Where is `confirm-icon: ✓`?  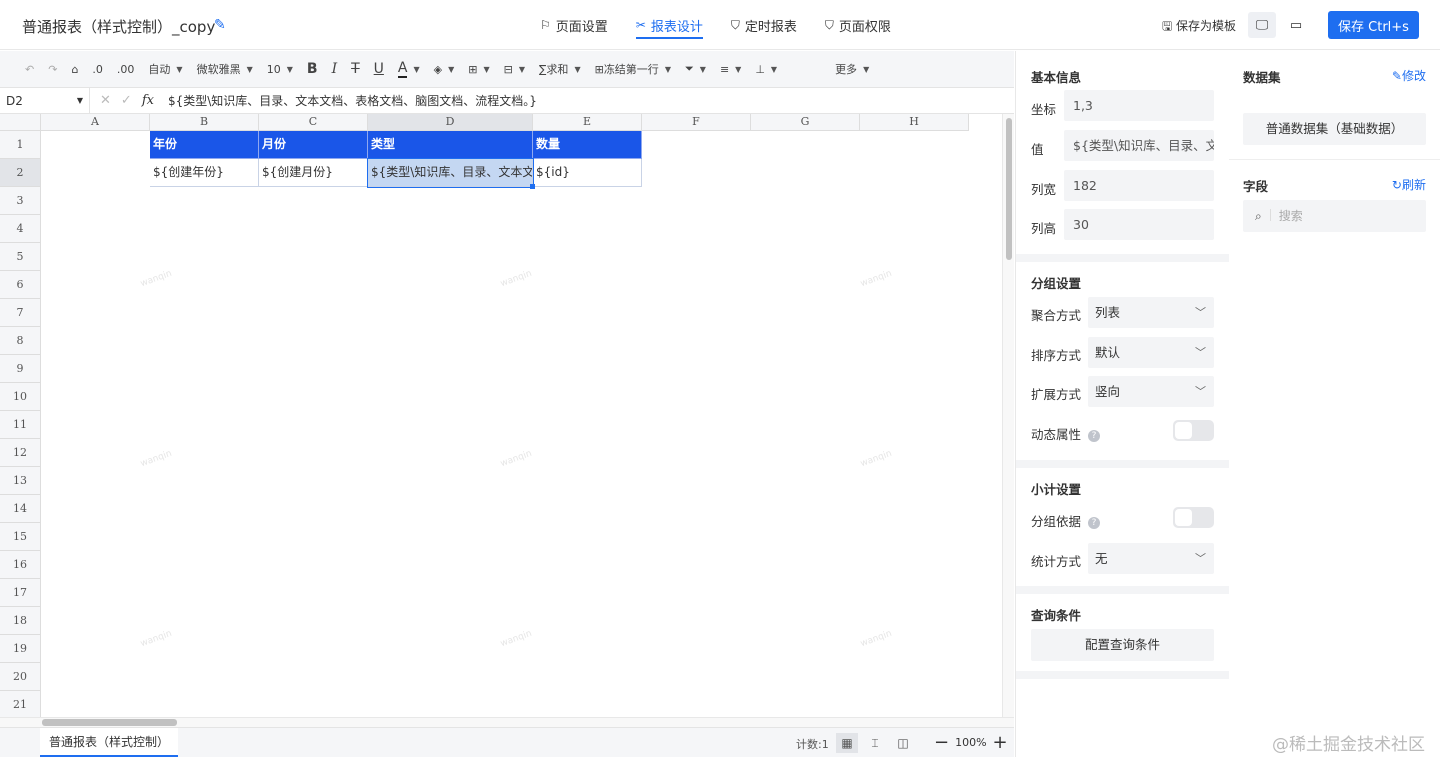
confirm-icon: ✓ is located at coordinates (126, 100).